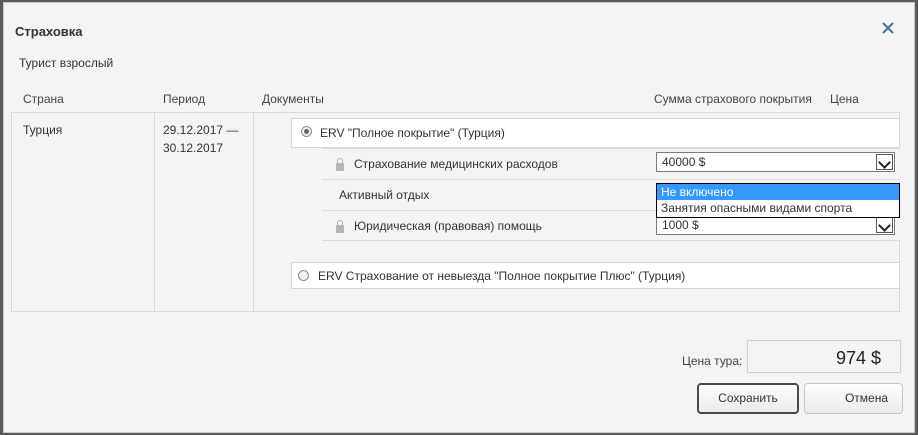 The image size is (918, 435). I want to click on medical-coverage-select: 40000 $, so click(775, 162).